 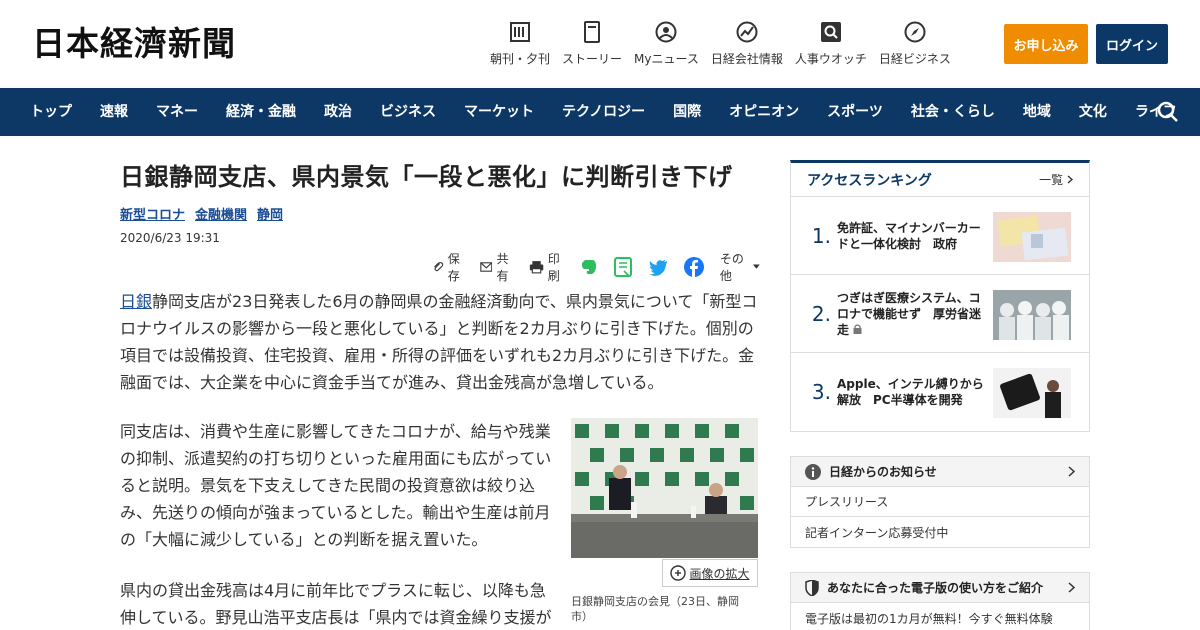 I want to click on search-icon, so click(x=1168, y=112).